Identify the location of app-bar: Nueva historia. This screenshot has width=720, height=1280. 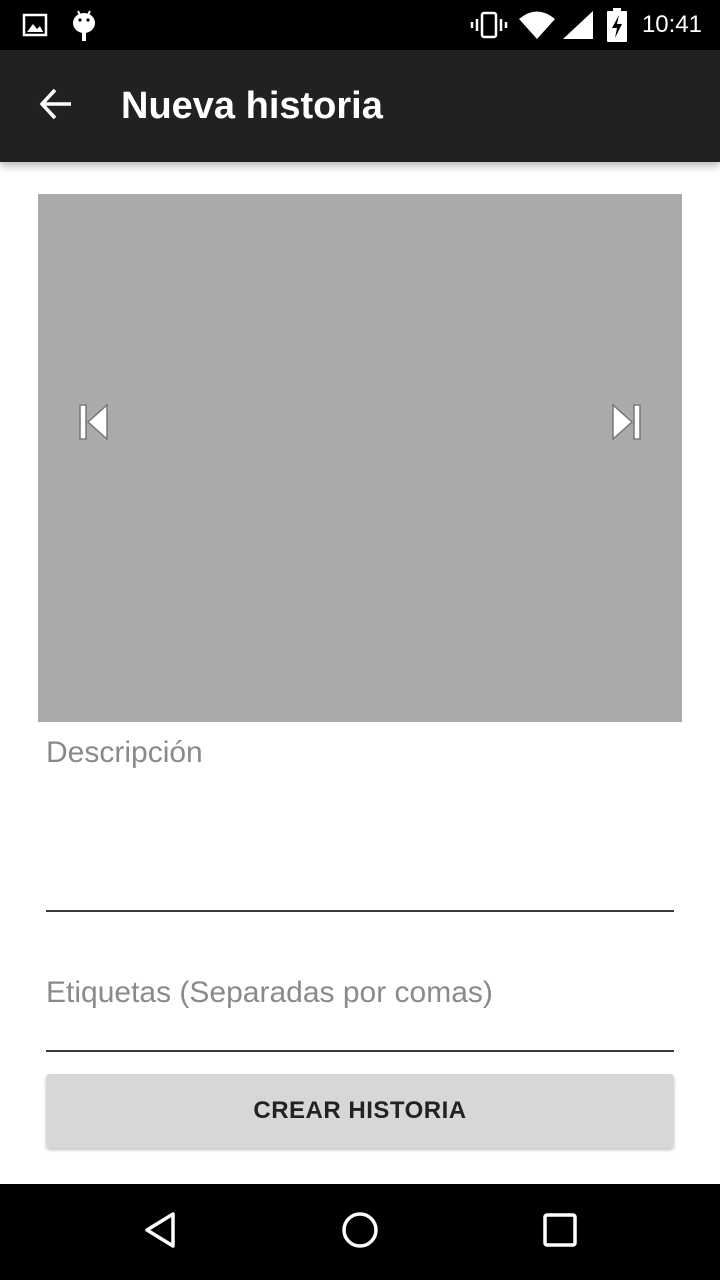
(360, 106).